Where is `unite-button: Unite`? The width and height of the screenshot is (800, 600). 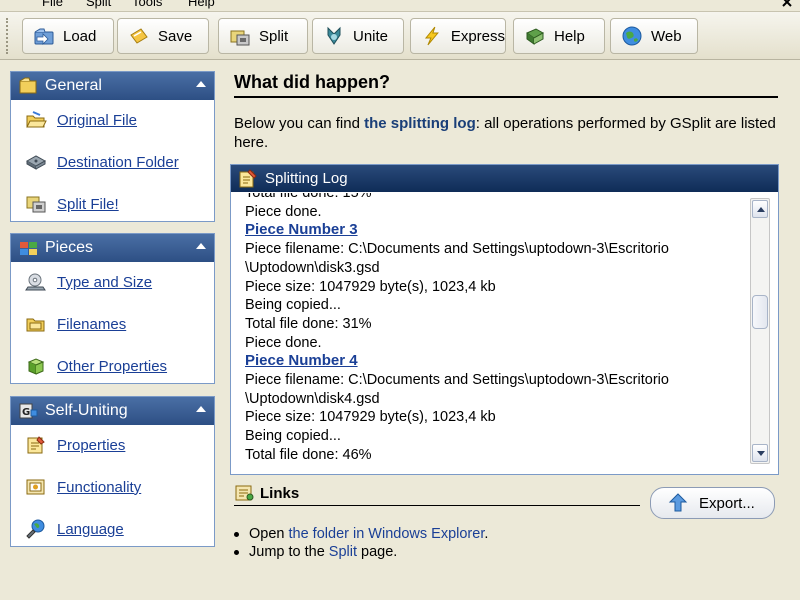 unite-button: Unite is located at coordinates (358, 36).